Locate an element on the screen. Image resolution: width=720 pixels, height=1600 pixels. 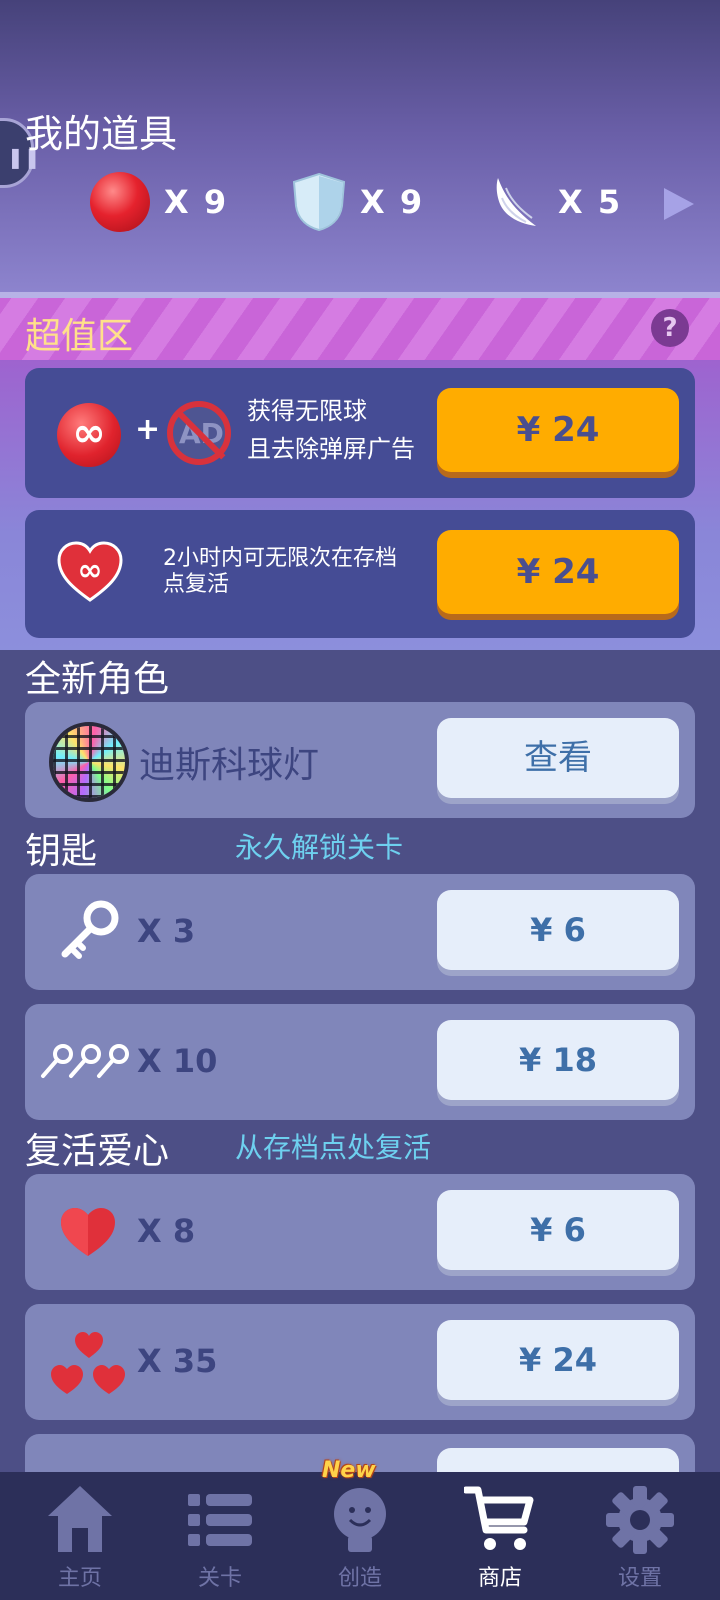
key-quantity: X 3 is located at coordinates (166, 931).